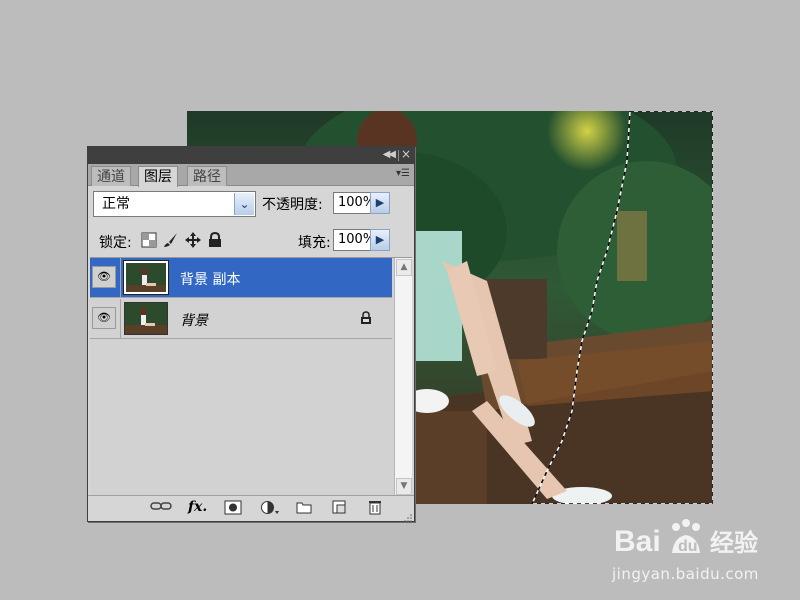  Describe the element at coordinates (158, 176) in the screenshot. I see `tab-layers: 图层` at that location.